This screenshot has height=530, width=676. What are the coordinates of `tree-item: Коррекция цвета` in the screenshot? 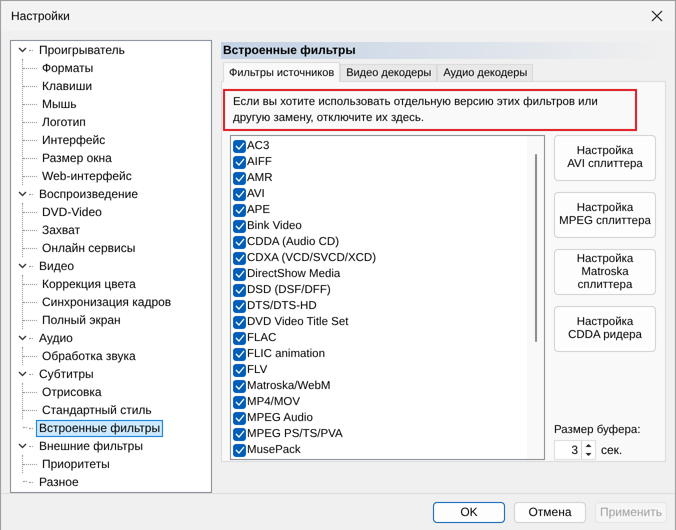 It's located at (89, 284).